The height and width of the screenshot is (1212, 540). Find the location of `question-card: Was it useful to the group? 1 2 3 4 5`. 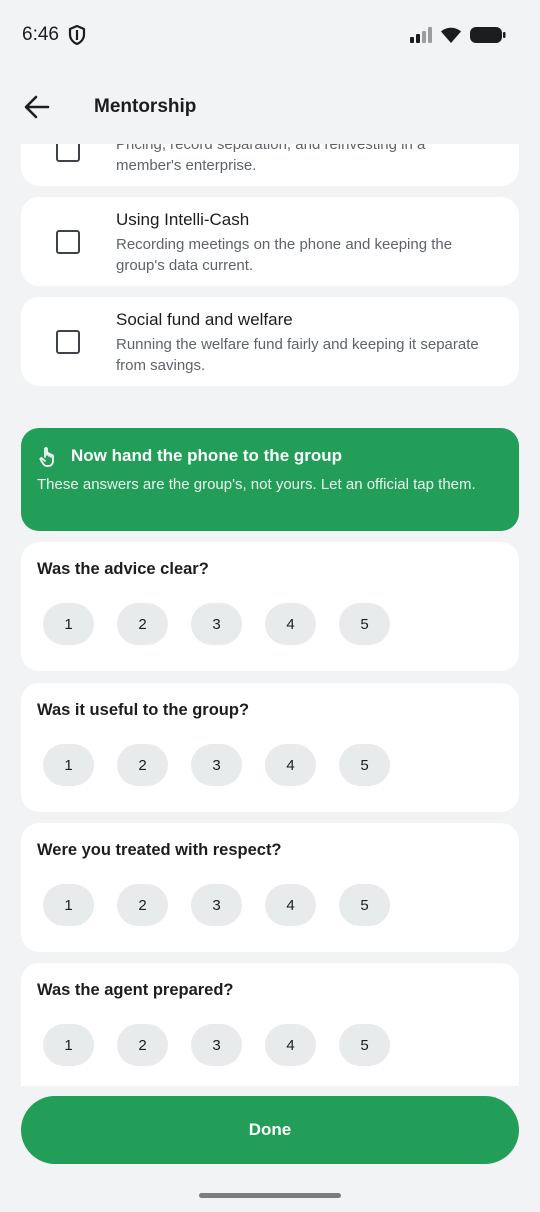

question-card: Was it useful to the group? 1 2 3 4 5 is located at coordinates (270, 747).